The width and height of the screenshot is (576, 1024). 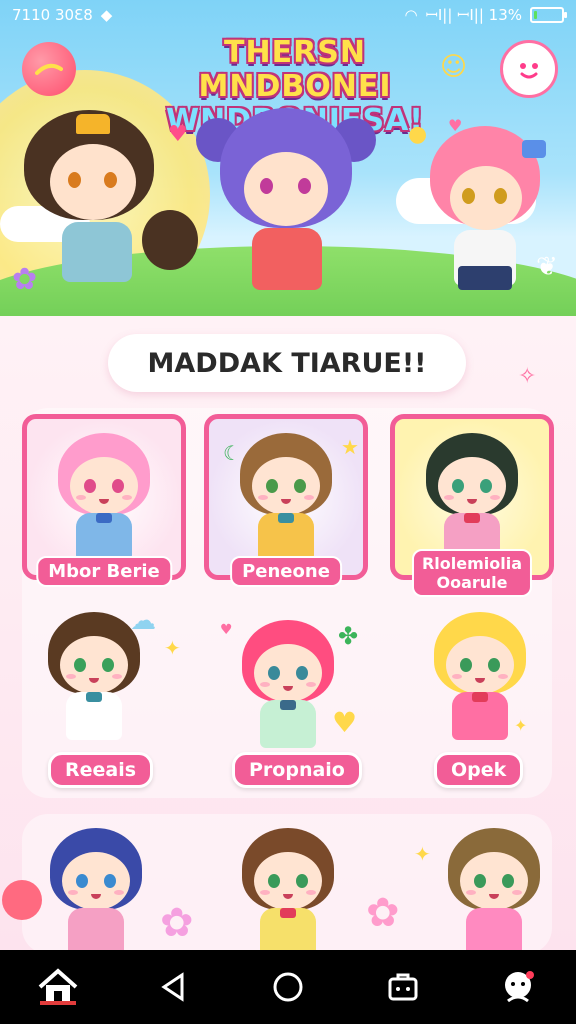 I want to click on wifi-icon: ◠, so click(x=411, y=15).